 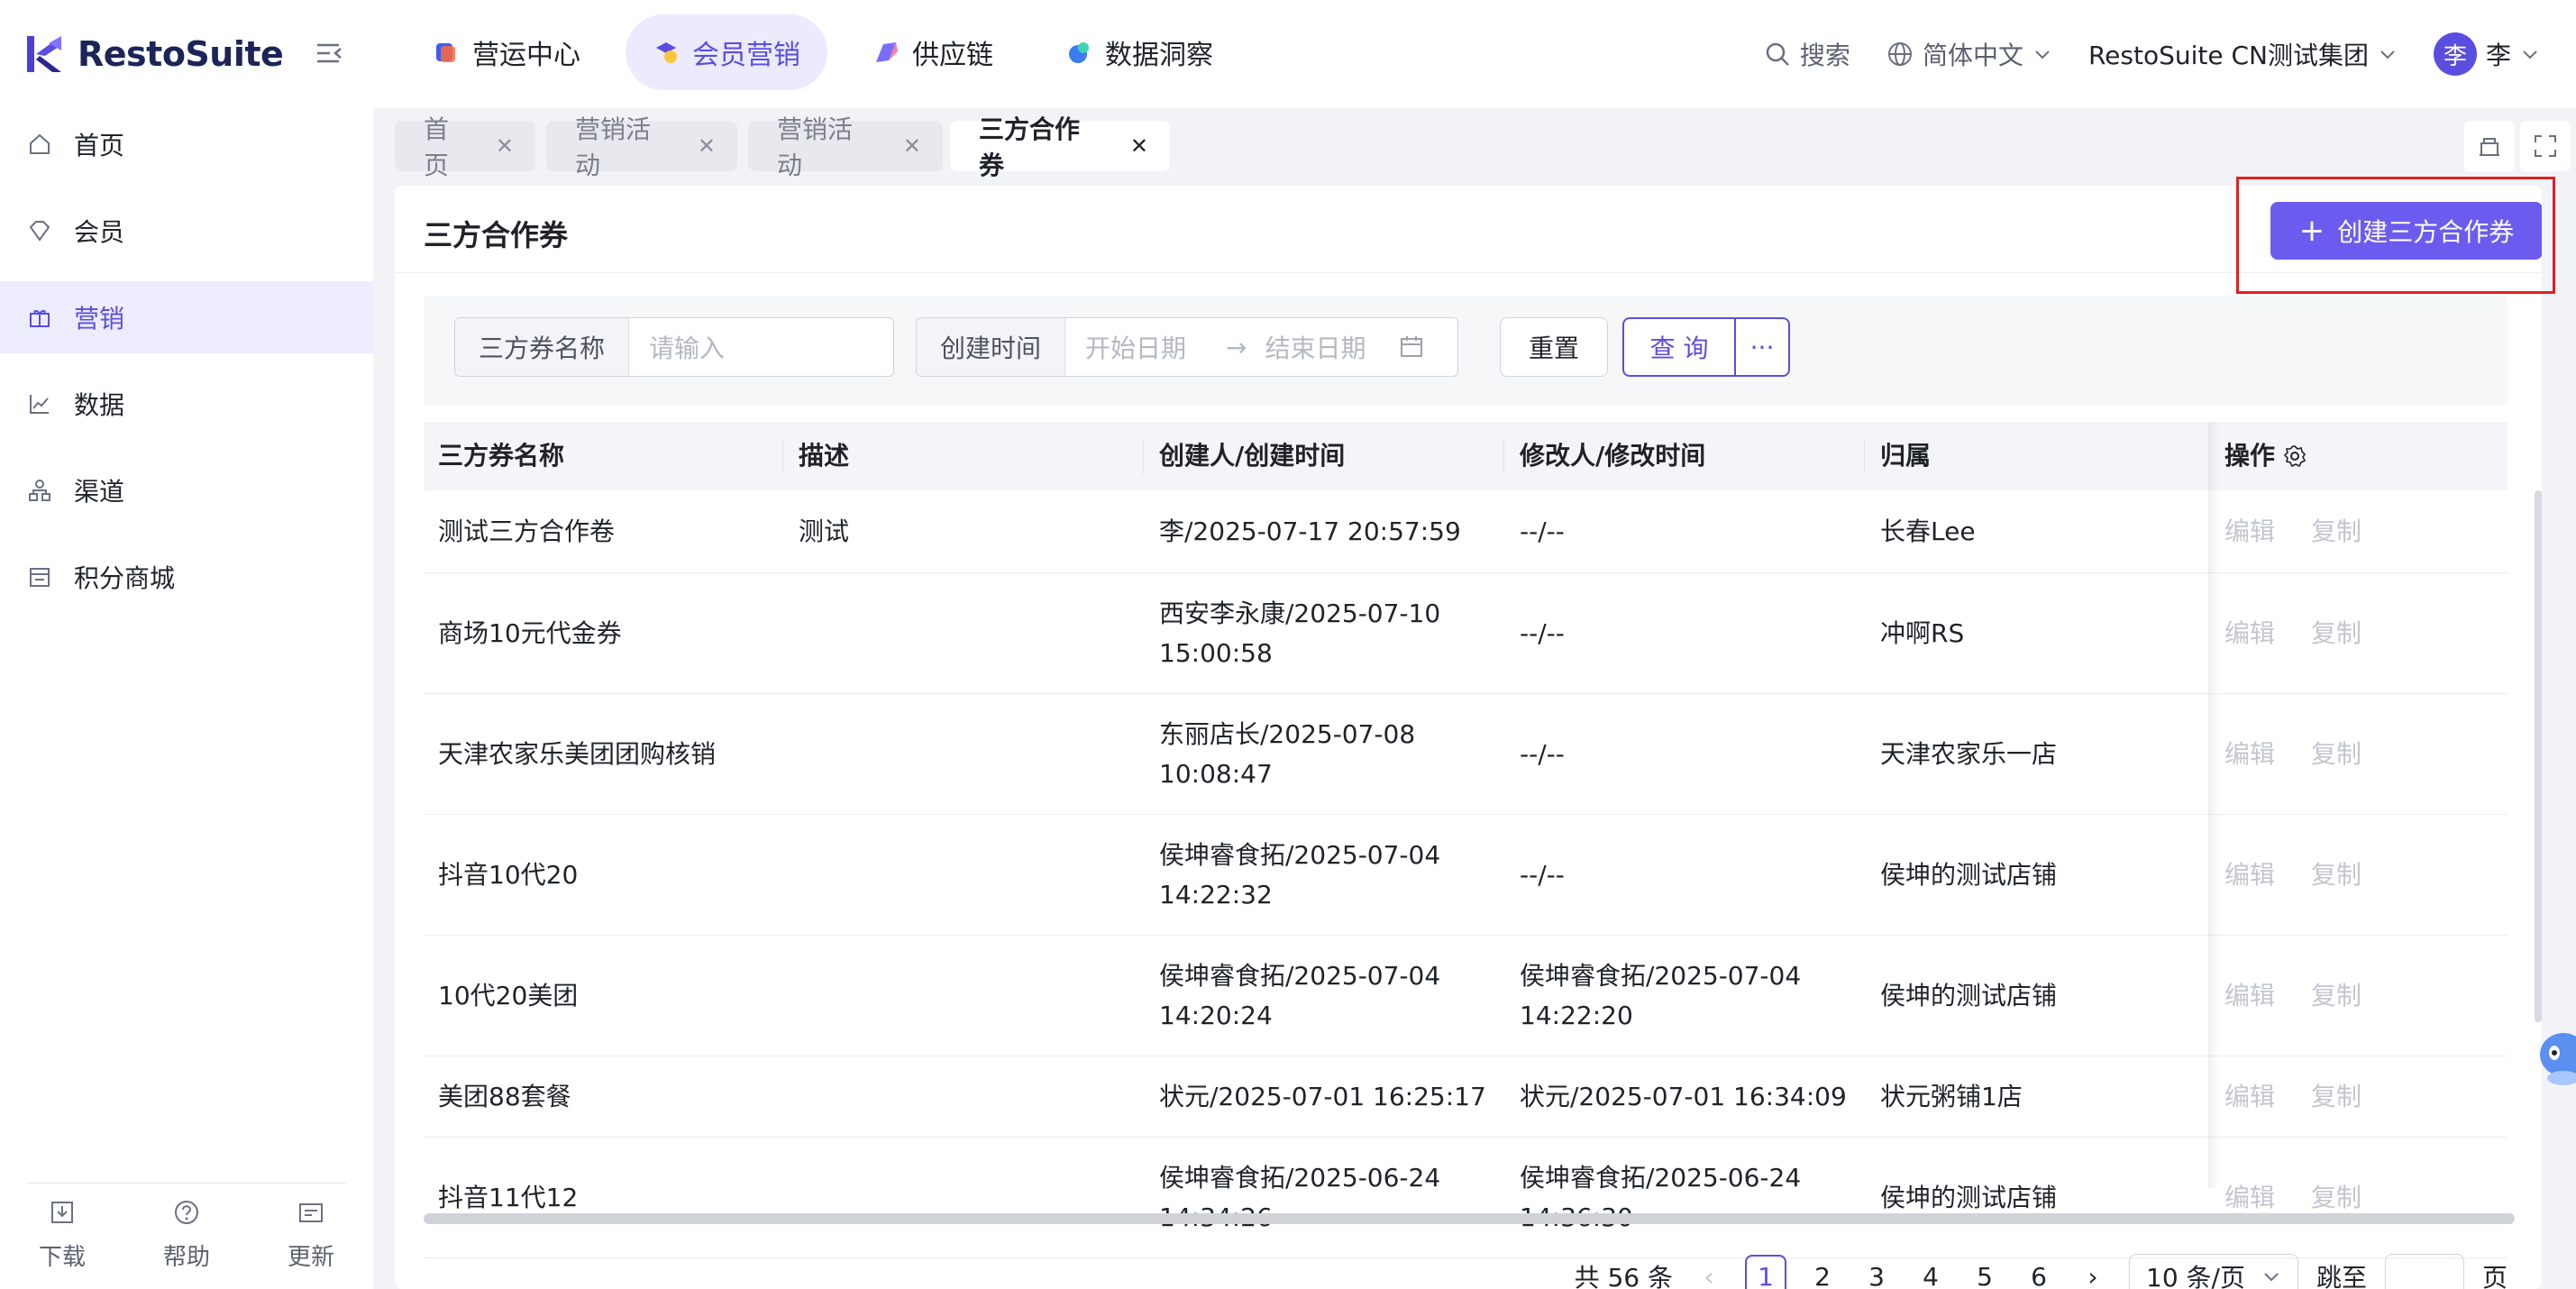 What do you see at coordinates (1292, 996) in the screenshot?
I see `cell-created: 侯坤睿食拓/2025-07-04 14:20:24` at bounding box center [1292, 996].